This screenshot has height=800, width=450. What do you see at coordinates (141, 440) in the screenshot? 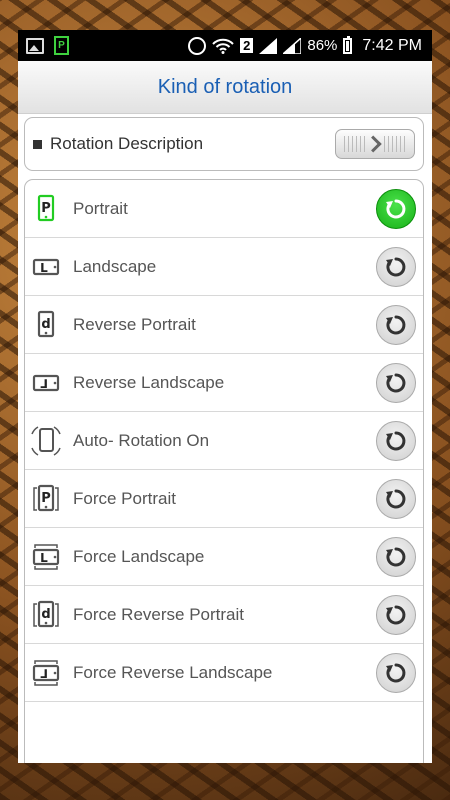
I see `rotation-label: Auto- Rotation On` at bounding box center [141, 440].